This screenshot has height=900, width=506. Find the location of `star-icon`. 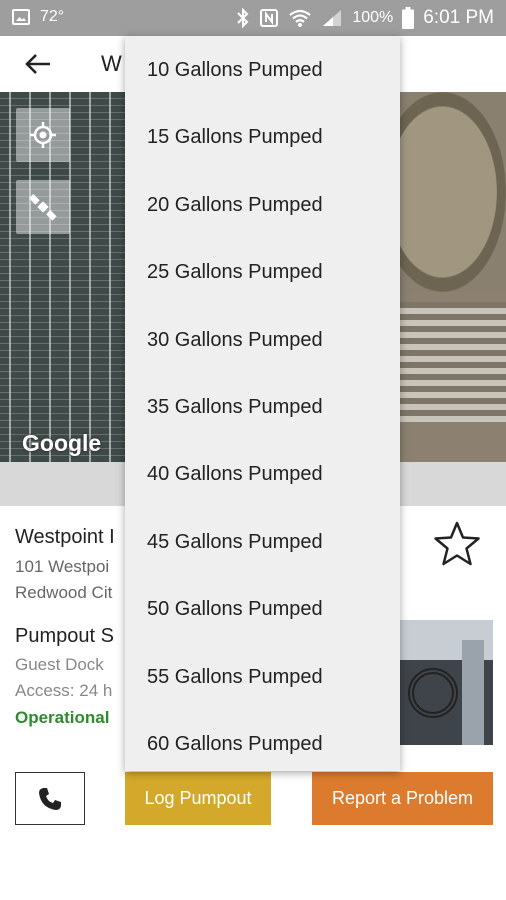

star-icon is located at coordinates (457, 543).